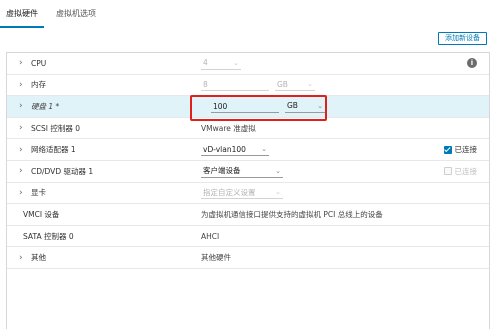 Image resolution: width=500 pixels, height=329 pixels. I want to click on row-vmci-device: VMCI 设备 为虚拟机通信接口提供支持的虚拟机 PCI 总线上的设备, so click(248, 215).